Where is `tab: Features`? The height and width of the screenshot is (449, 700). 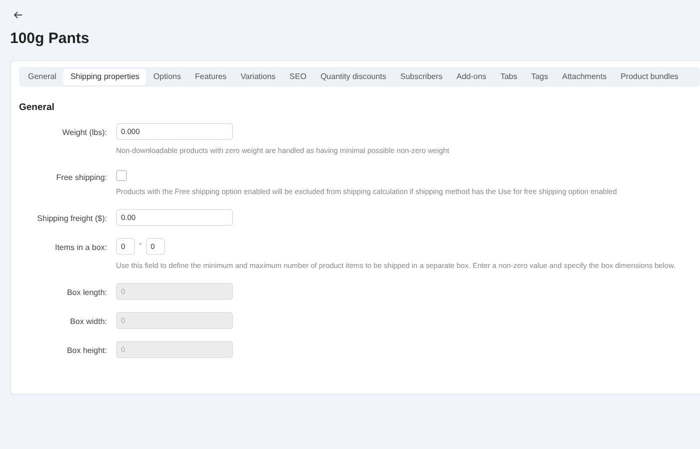 tab: Features is located at coordinates (211, 76).